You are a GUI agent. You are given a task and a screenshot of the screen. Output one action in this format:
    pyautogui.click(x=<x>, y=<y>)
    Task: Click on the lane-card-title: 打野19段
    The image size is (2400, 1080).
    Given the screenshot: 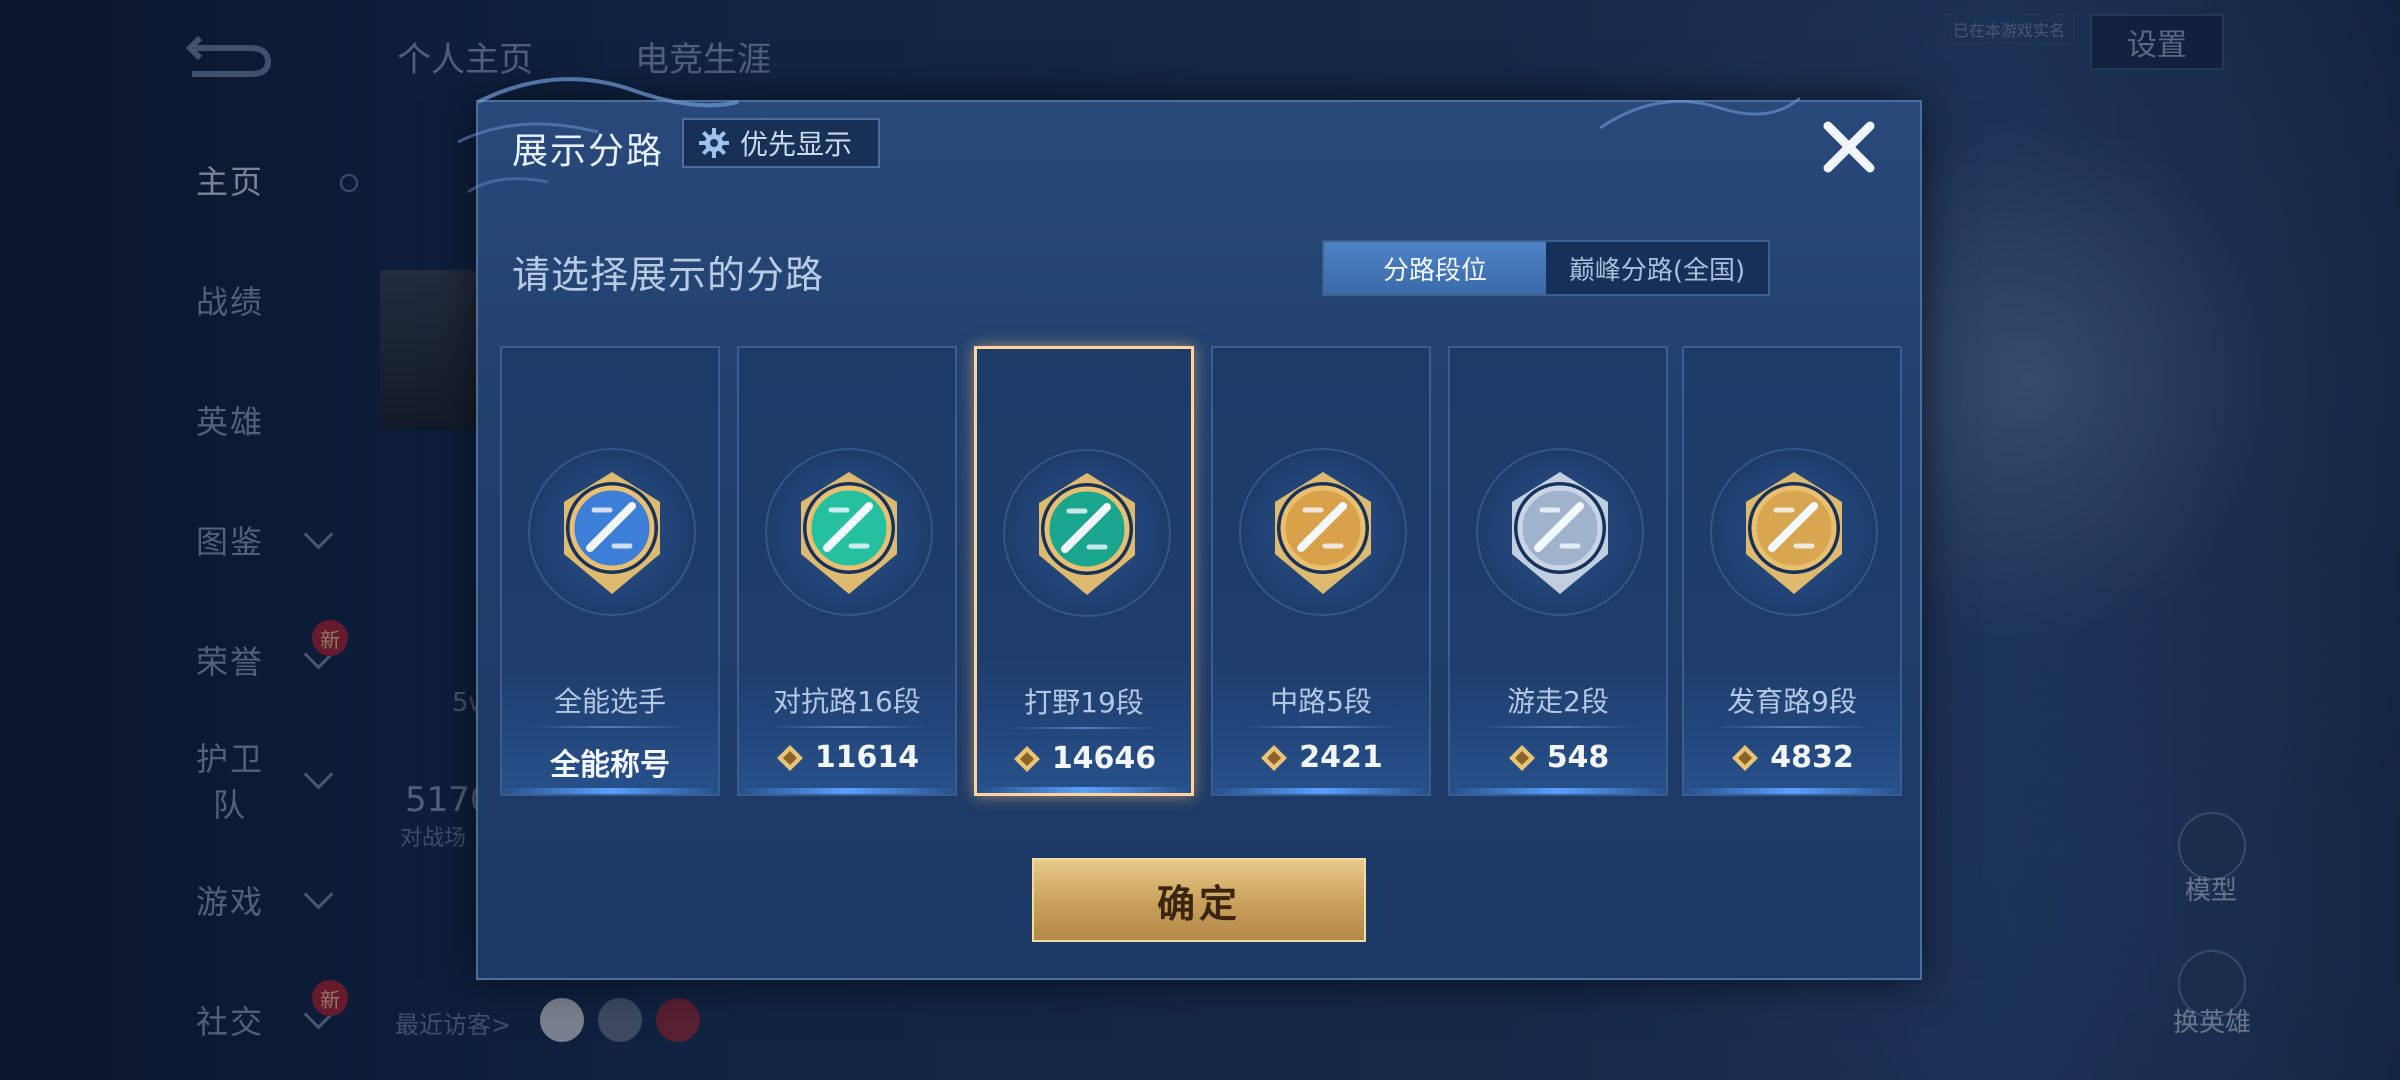 What is the action you would take?
    pyautogui.click(x=1084, y=702)
    